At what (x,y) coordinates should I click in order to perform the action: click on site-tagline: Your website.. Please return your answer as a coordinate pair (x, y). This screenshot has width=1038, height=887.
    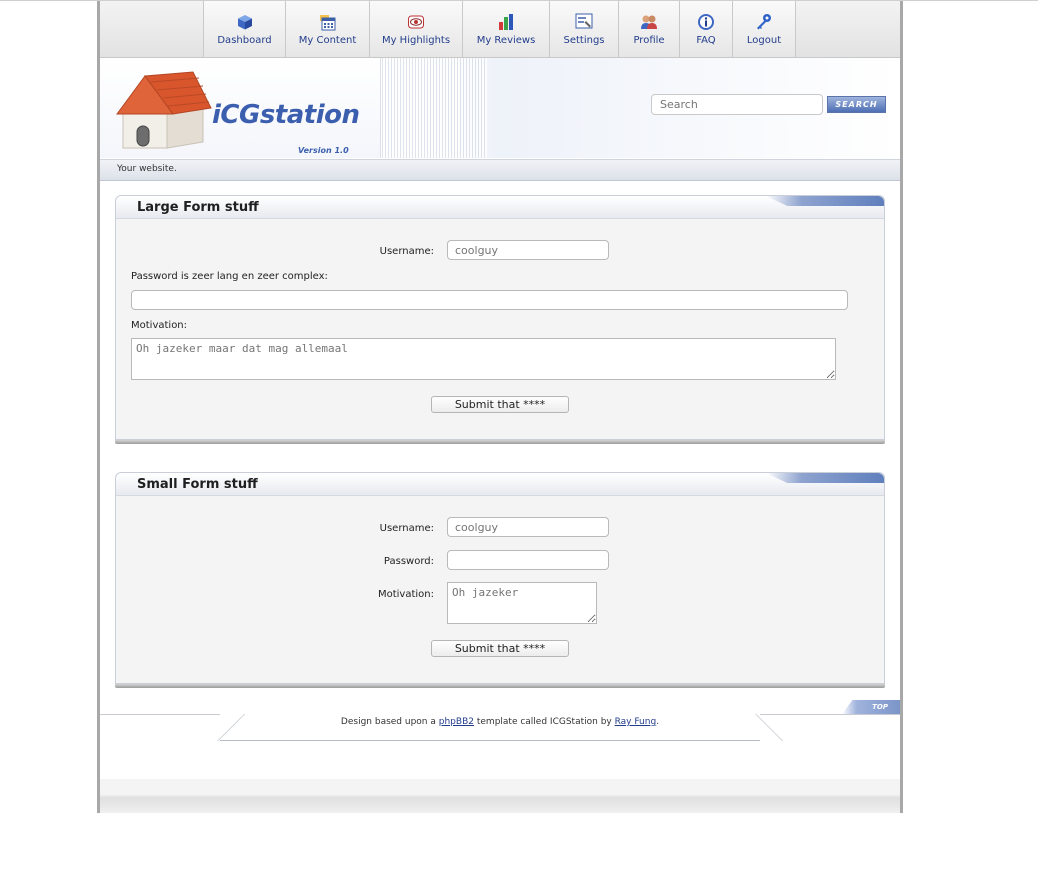
    Looking at the image, I should click on (147, 169).